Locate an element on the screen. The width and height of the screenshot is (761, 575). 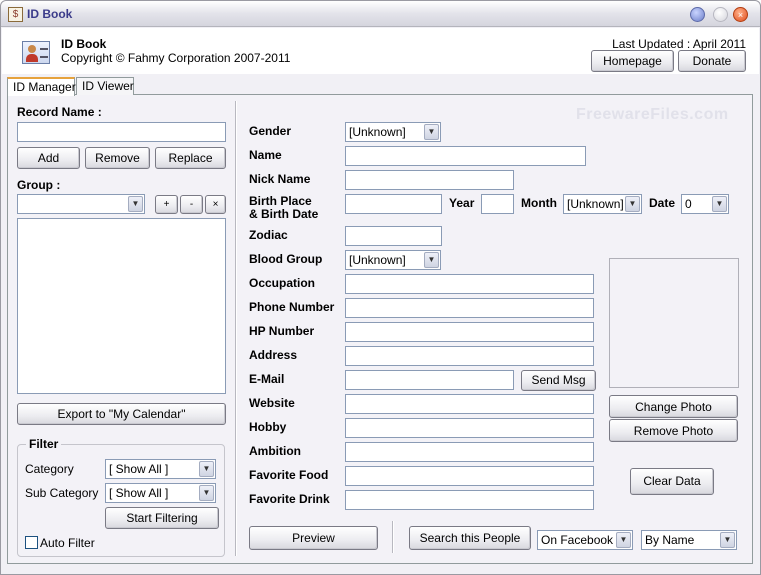
delete-group-button: × is located at coordinates (215, 204).